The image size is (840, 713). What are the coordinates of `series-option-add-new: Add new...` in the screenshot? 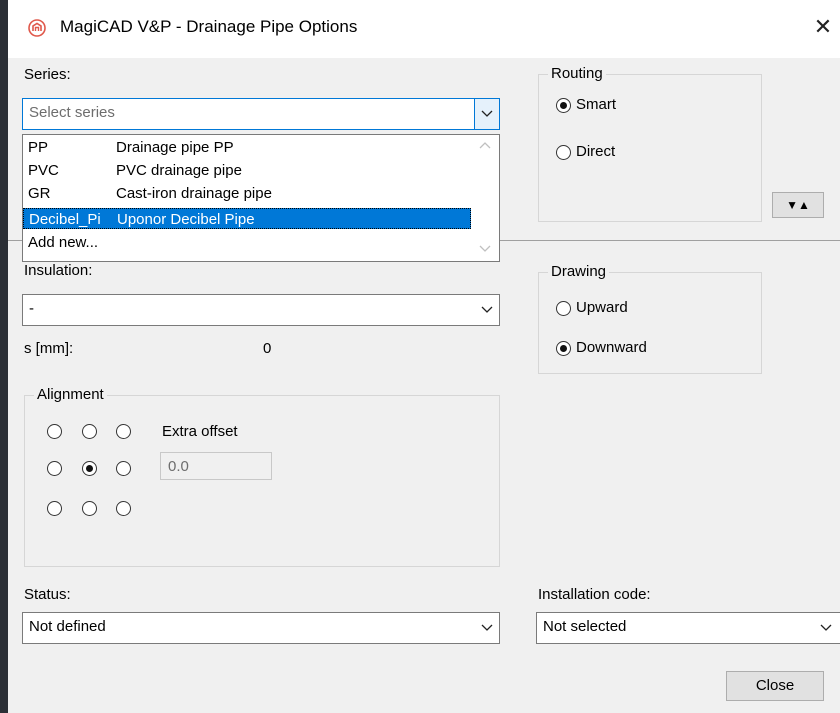 It's located at (247, 242).